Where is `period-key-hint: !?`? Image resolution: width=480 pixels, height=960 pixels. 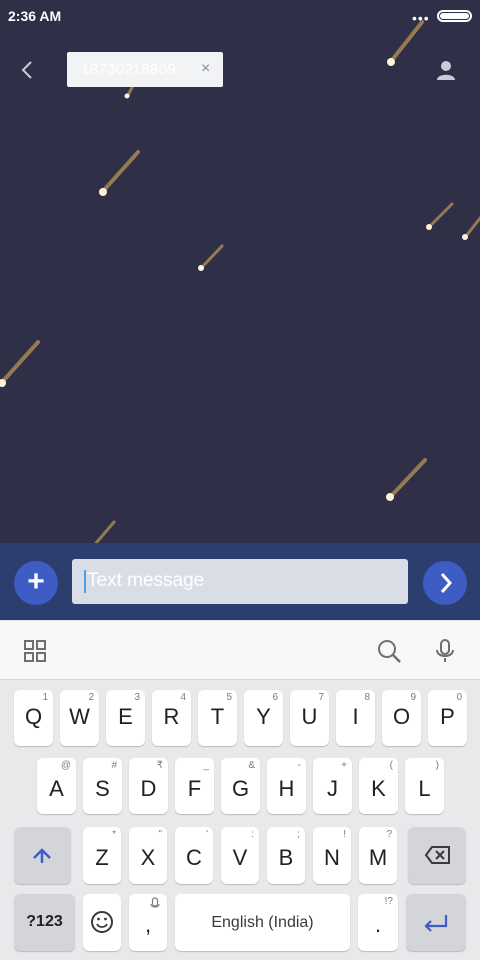 period-key-hint: !? is located at coordinates (388, 901).